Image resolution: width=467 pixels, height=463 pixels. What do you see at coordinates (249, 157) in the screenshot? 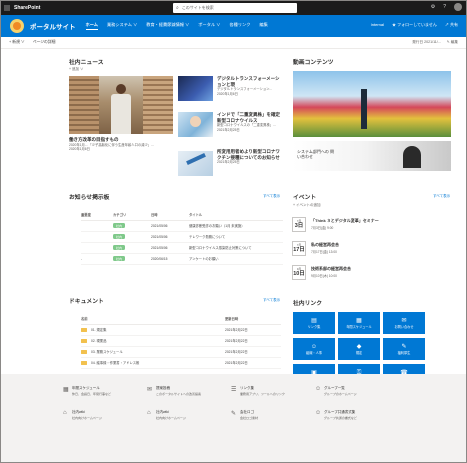
I see `news-item-3: 所変用用者めより新型コロナワクチン接種についてのお知らせ 2021年2月25日` at bounding box center [249, 157].